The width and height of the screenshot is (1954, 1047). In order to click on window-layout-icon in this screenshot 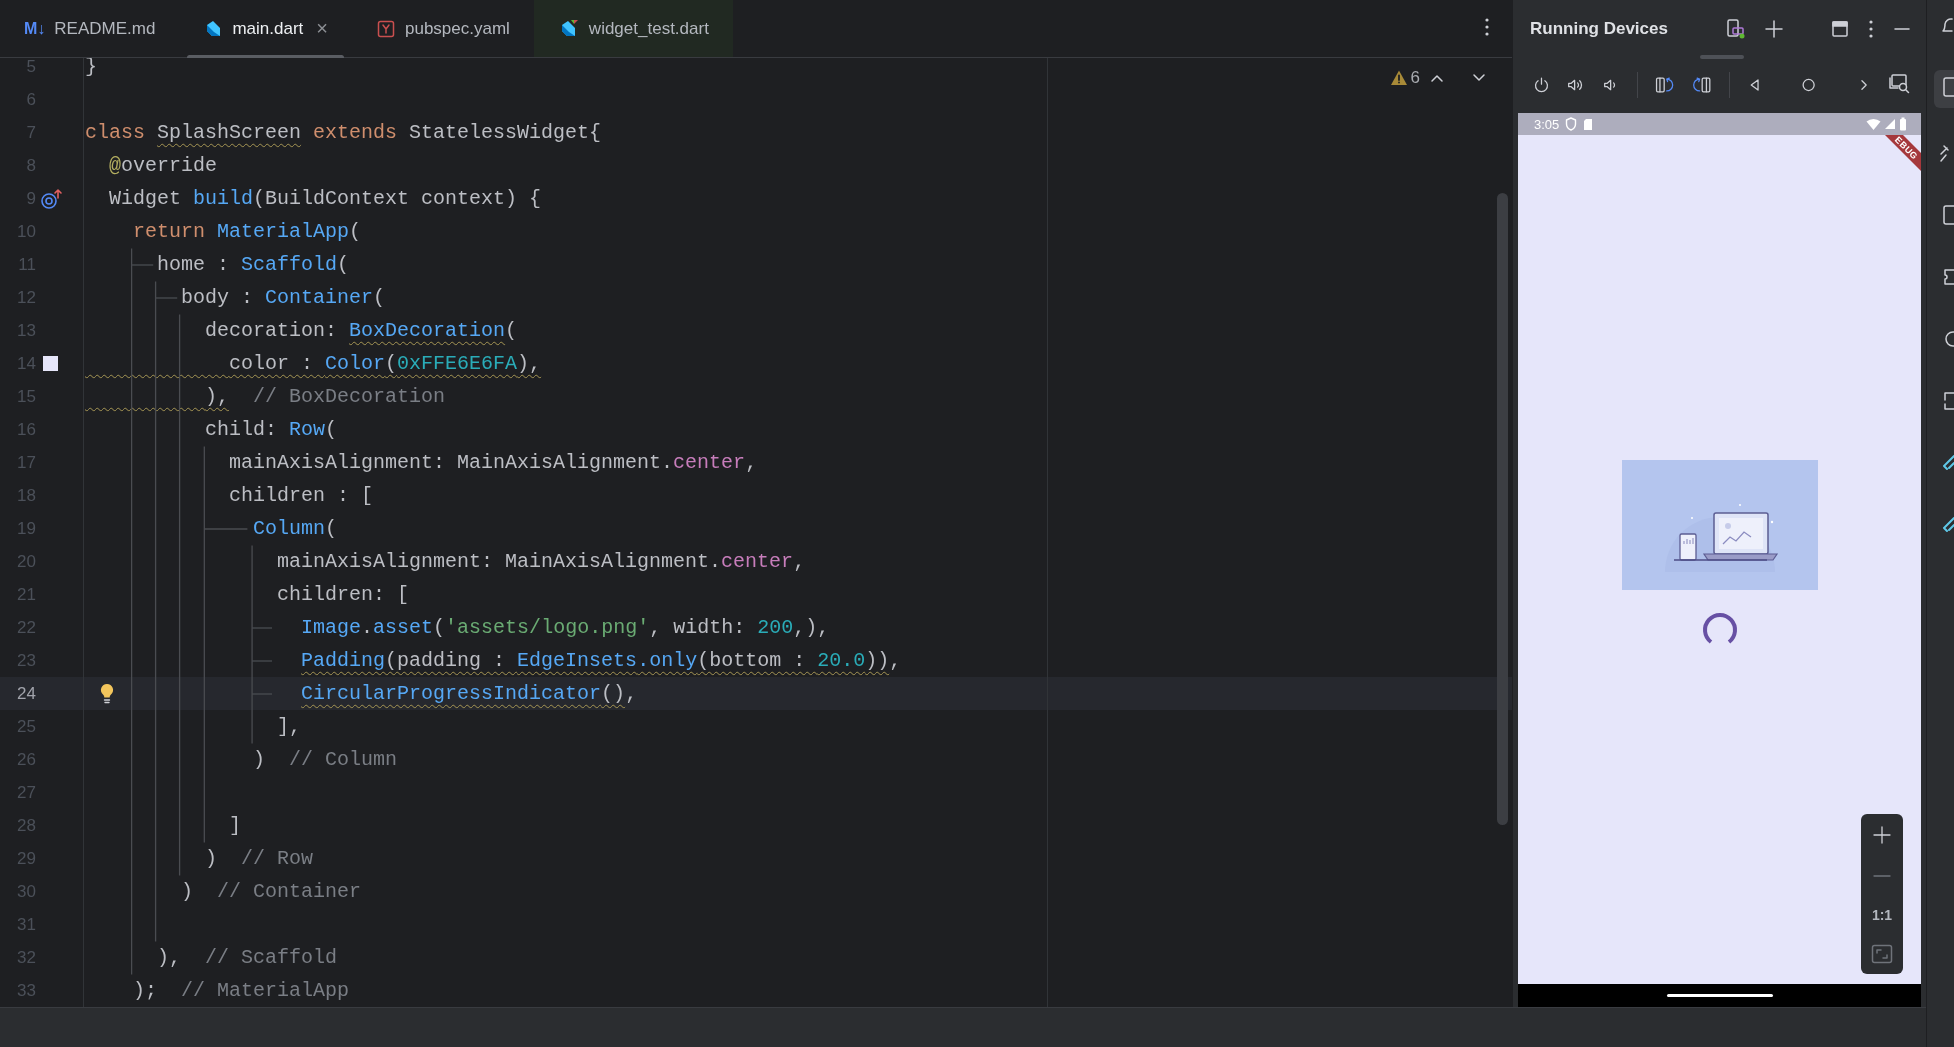, I will do `click(1840, 29)`.